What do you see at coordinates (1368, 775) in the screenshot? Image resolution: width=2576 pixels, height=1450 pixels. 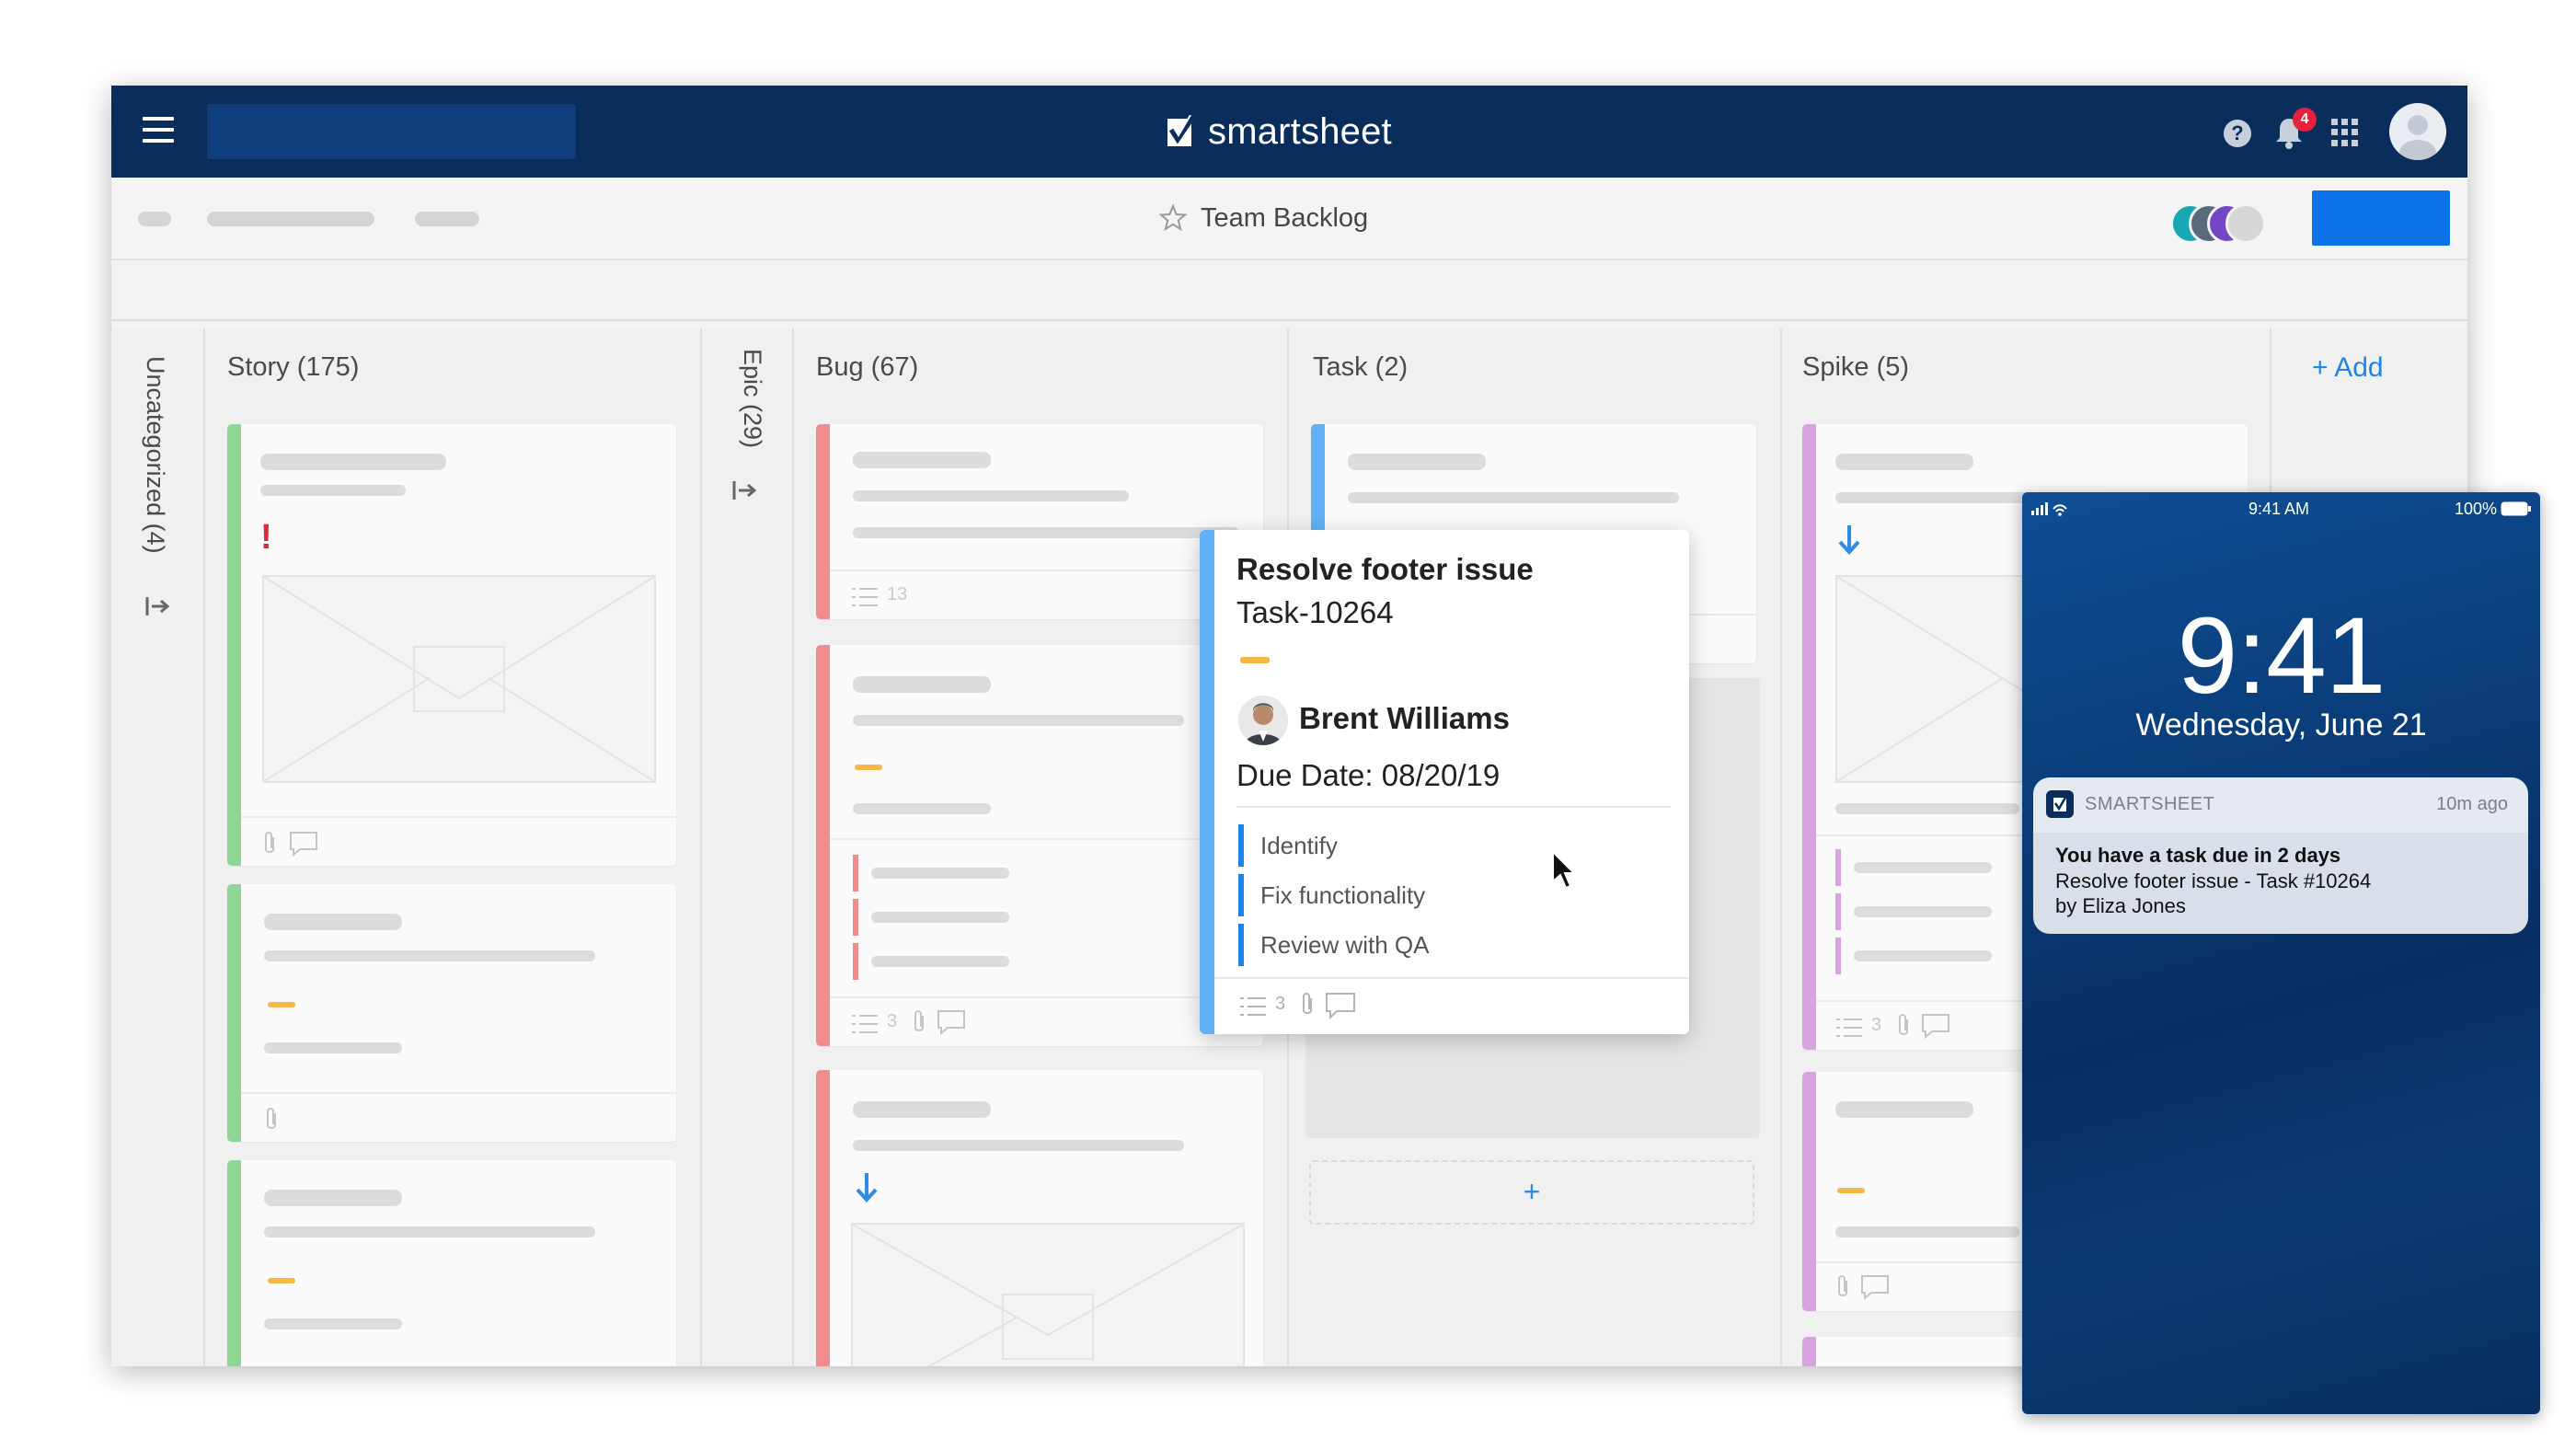 I see `due-date: Due Date: 08/20/19` at bounding box center [1368, 775].